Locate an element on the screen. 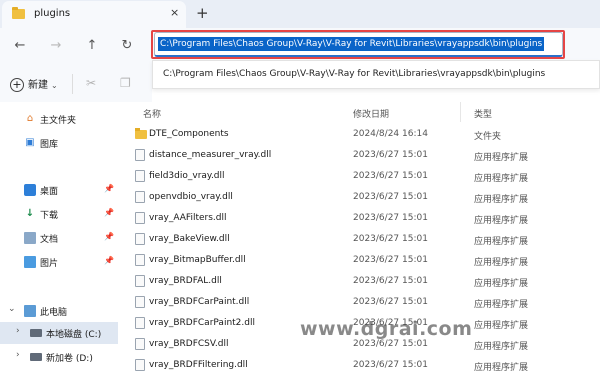 This screenshot has width=600, height=371. sidebar-item-new-volume-d: › 新加卷 (D:) is located at coordinates (59, 357).